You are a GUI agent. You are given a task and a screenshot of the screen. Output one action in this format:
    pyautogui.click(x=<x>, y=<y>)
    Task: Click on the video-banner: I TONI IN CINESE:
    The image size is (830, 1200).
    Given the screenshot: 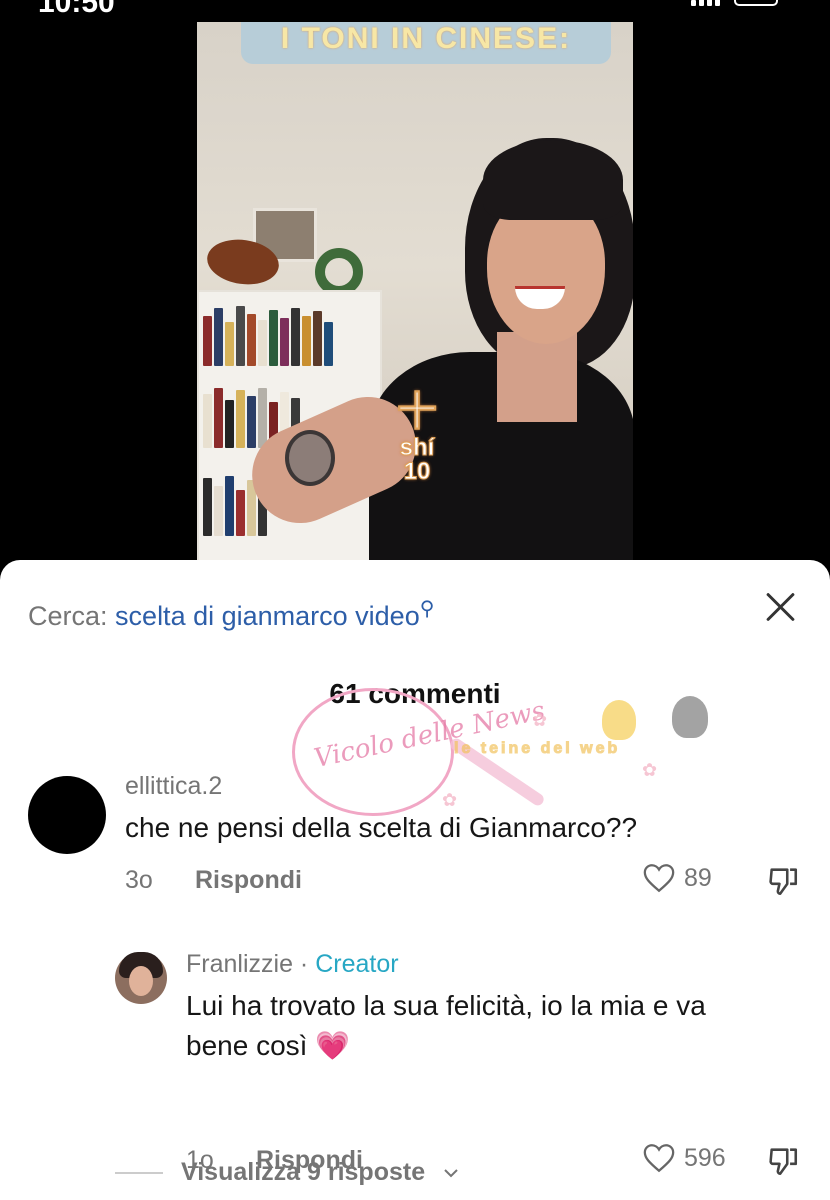 What is the action you would take?
    pyautogui.click(x=426, y=43)
    